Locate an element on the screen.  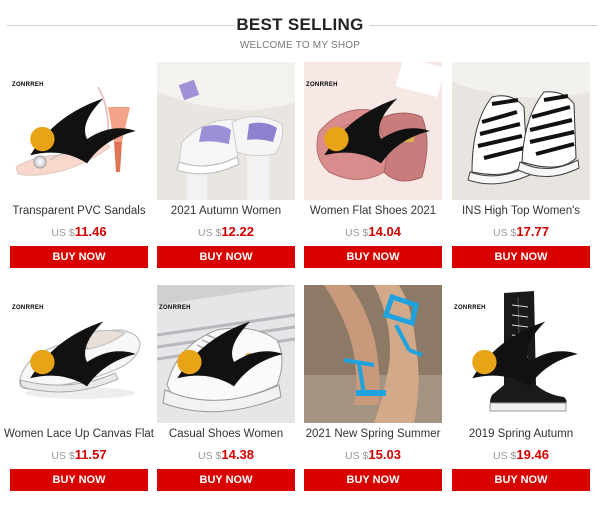
product-price: US $19.46 is located at coordinates (521, 455).